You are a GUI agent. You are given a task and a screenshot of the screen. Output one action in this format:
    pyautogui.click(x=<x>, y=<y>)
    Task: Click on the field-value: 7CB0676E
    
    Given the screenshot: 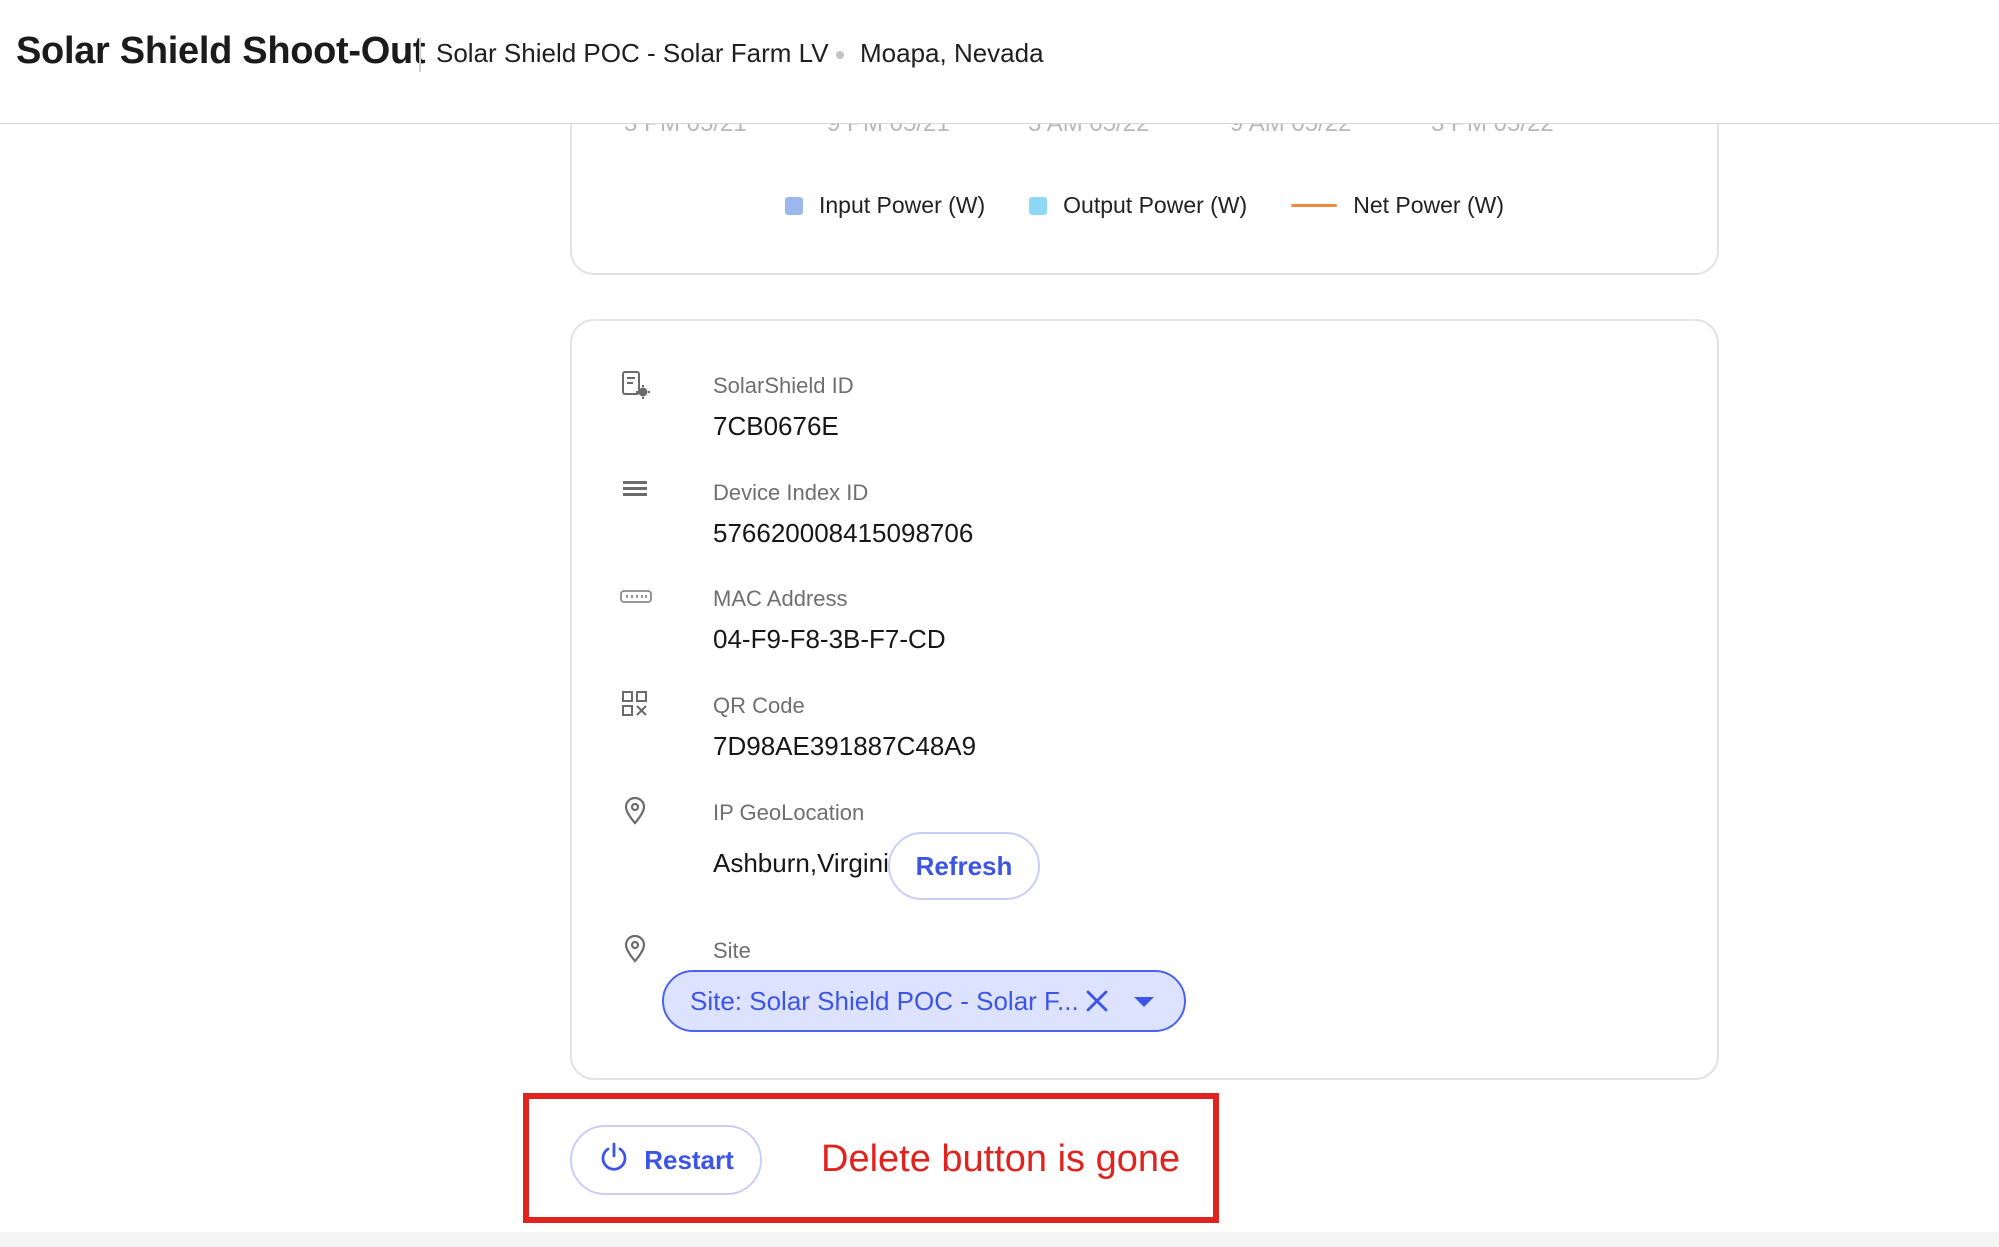 What is the action you would take?
    pyautogui.click(x=776, y=426)
    